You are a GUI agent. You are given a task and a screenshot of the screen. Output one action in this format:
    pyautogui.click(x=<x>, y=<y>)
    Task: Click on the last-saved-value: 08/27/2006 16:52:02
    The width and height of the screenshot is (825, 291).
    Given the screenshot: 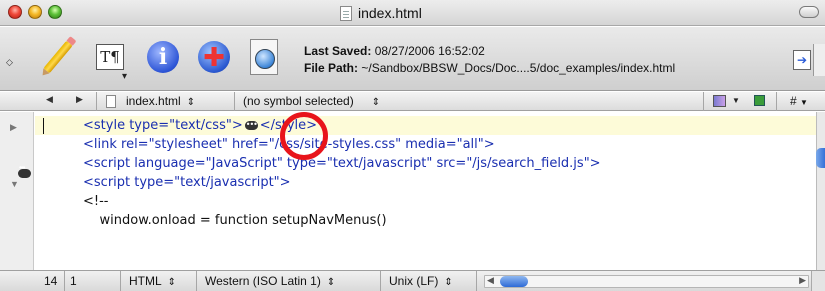 What is the action you would take?
    pyautogui.click(x=429, y=51)
    